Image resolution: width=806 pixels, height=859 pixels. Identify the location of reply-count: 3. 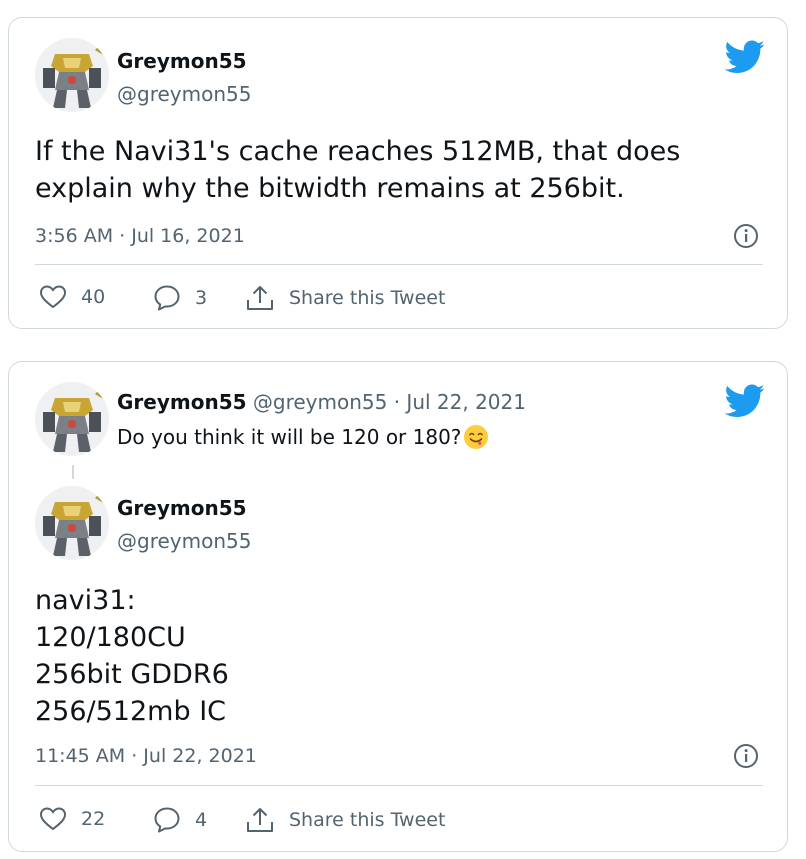
(201, 297).